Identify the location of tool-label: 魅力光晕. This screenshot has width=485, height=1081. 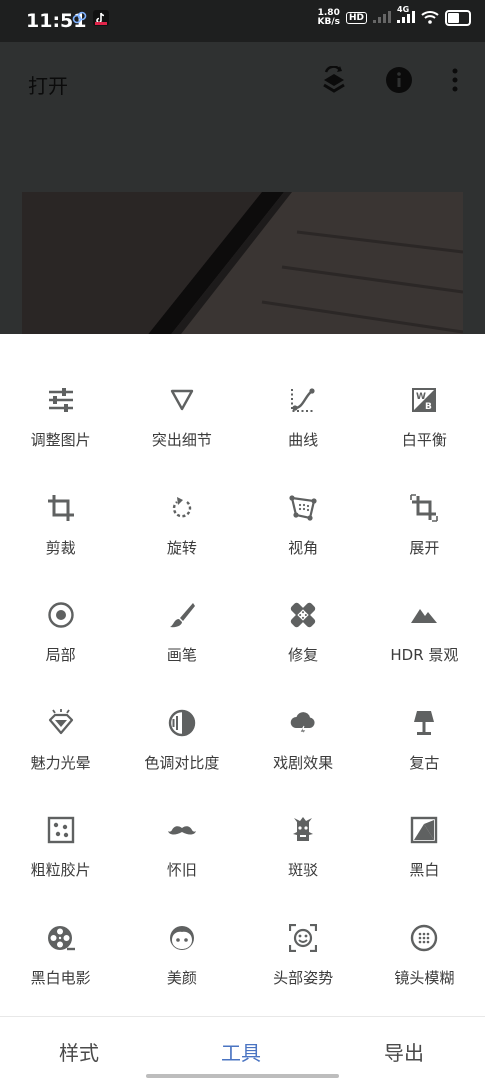
(60, 762).